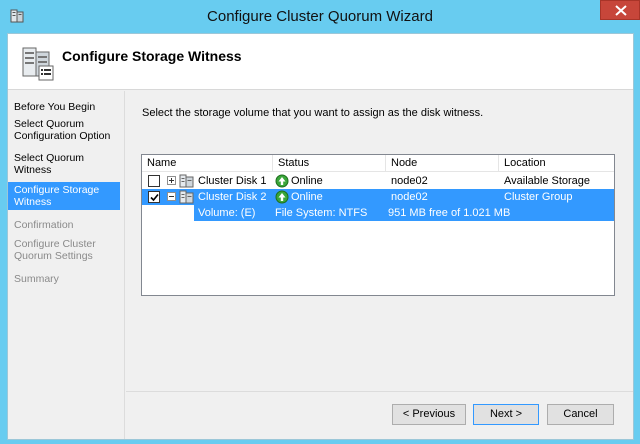 The image size is (640, 444). I want to click on step-before-you-begin: Before You Begin, so click(64, 107).